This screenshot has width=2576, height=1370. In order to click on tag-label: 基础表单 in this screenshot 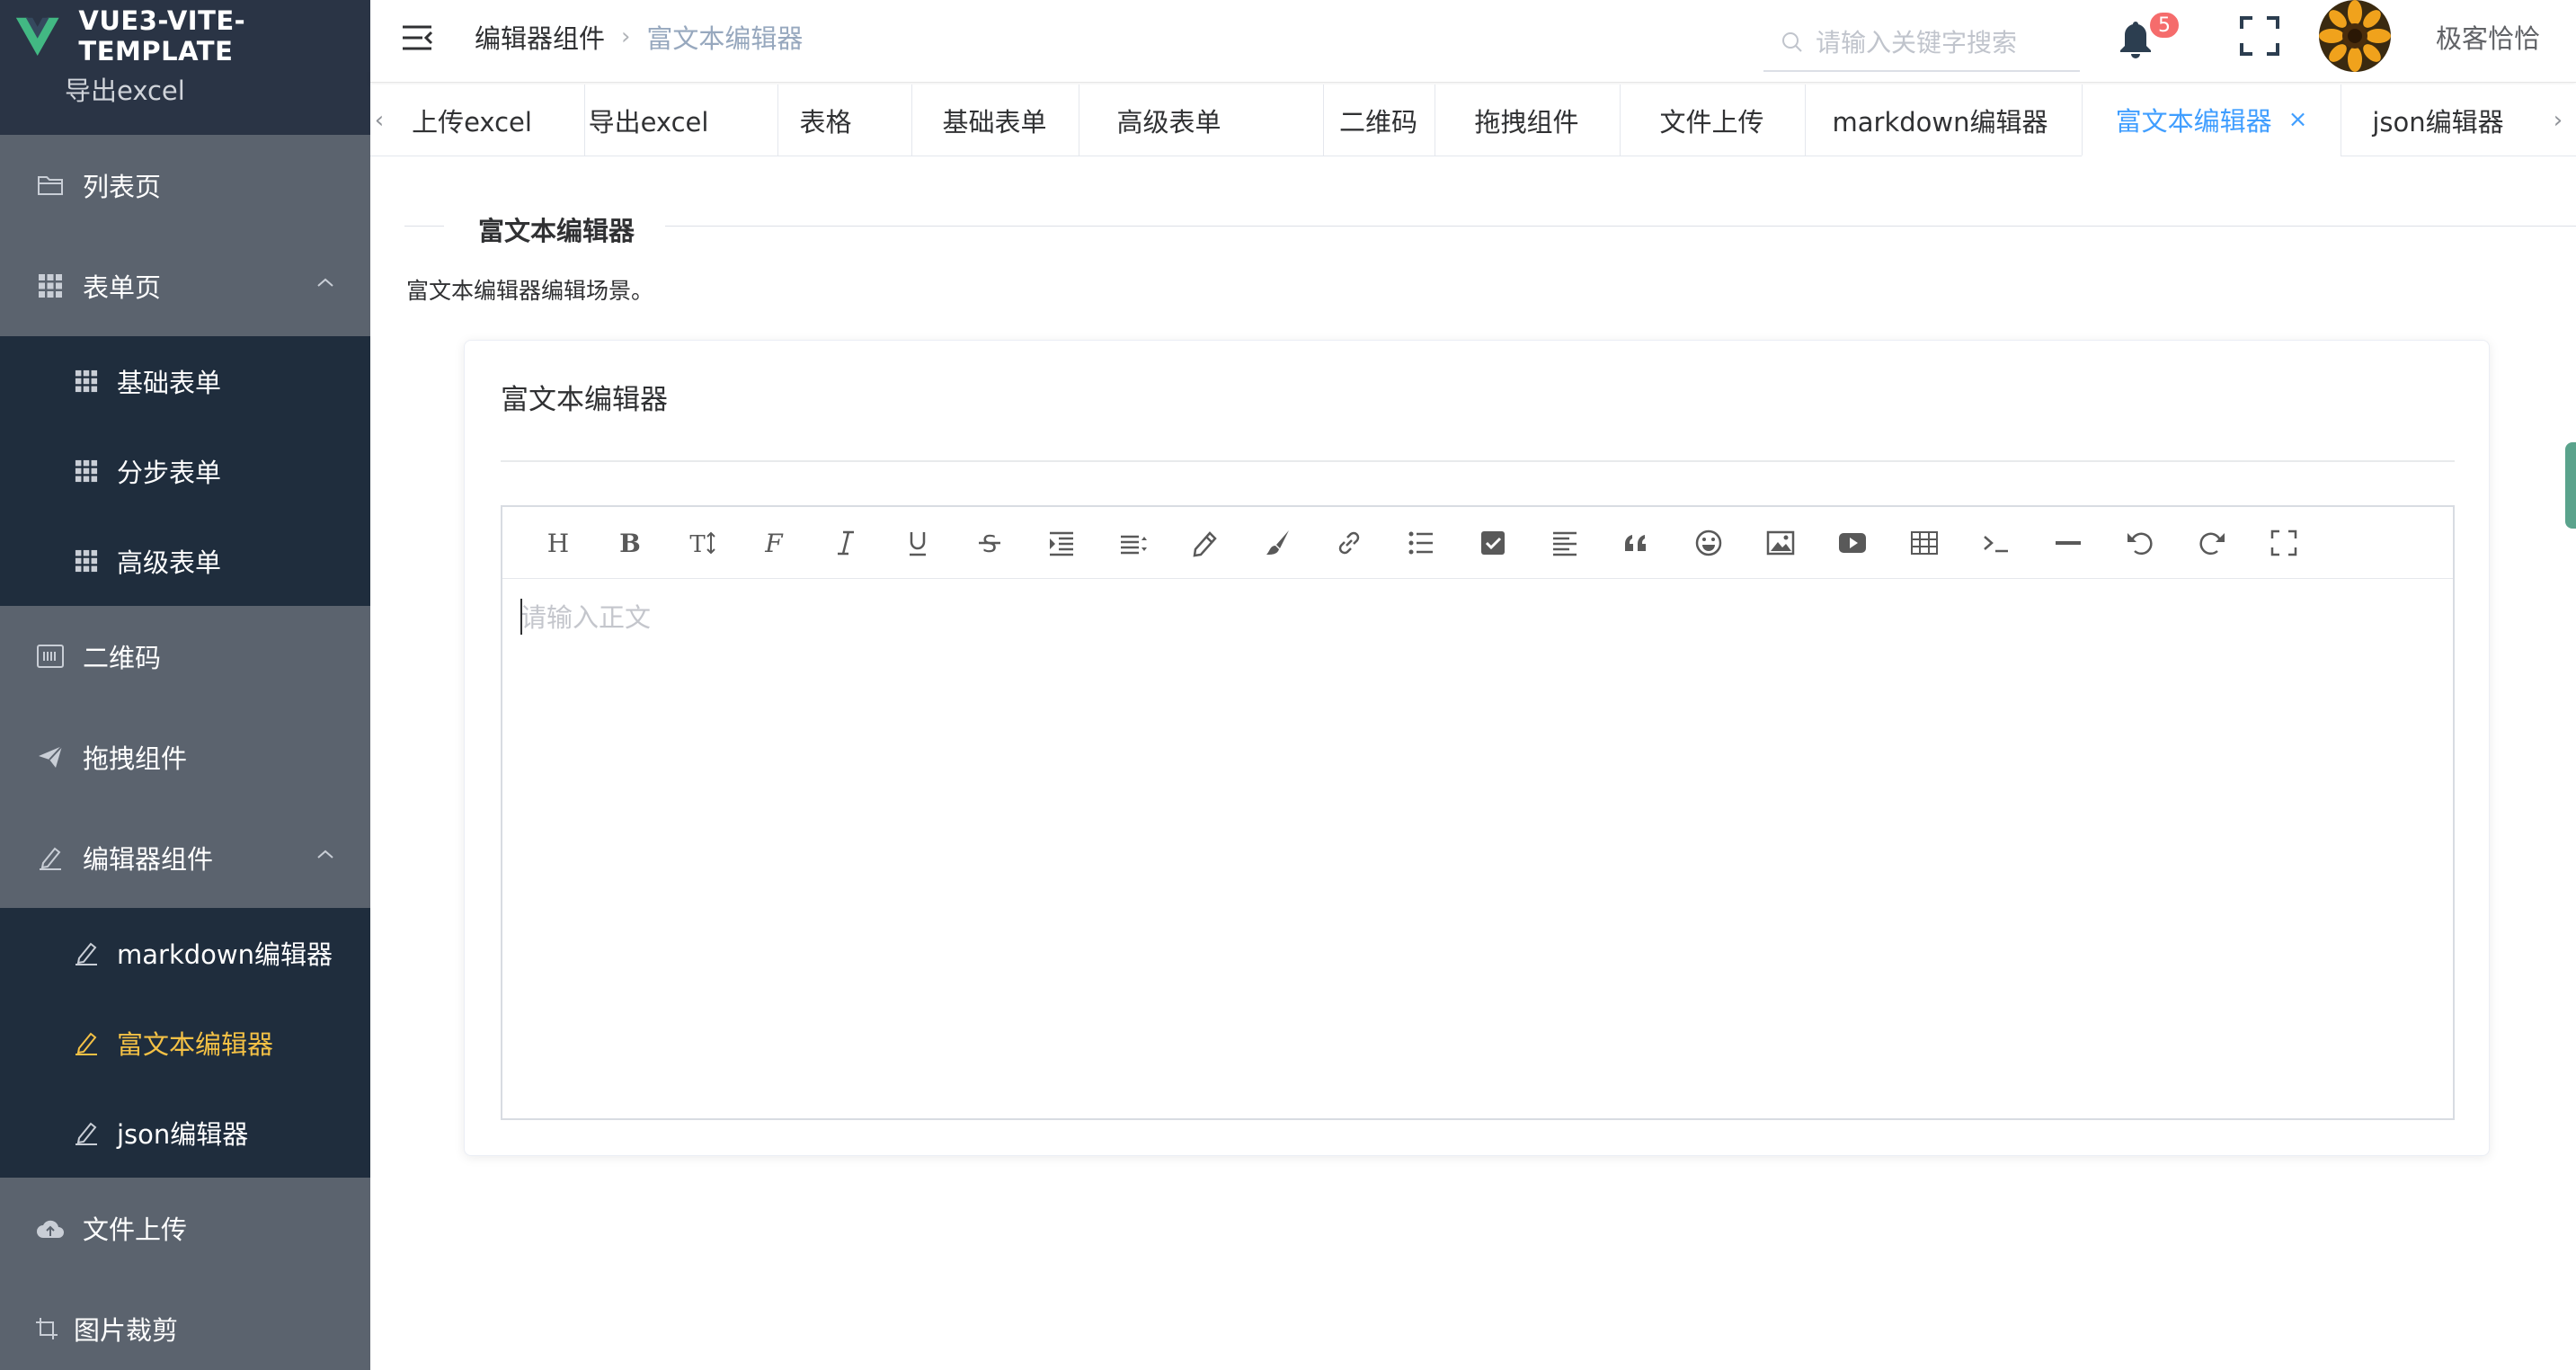, I will do `click(995, 122)`.